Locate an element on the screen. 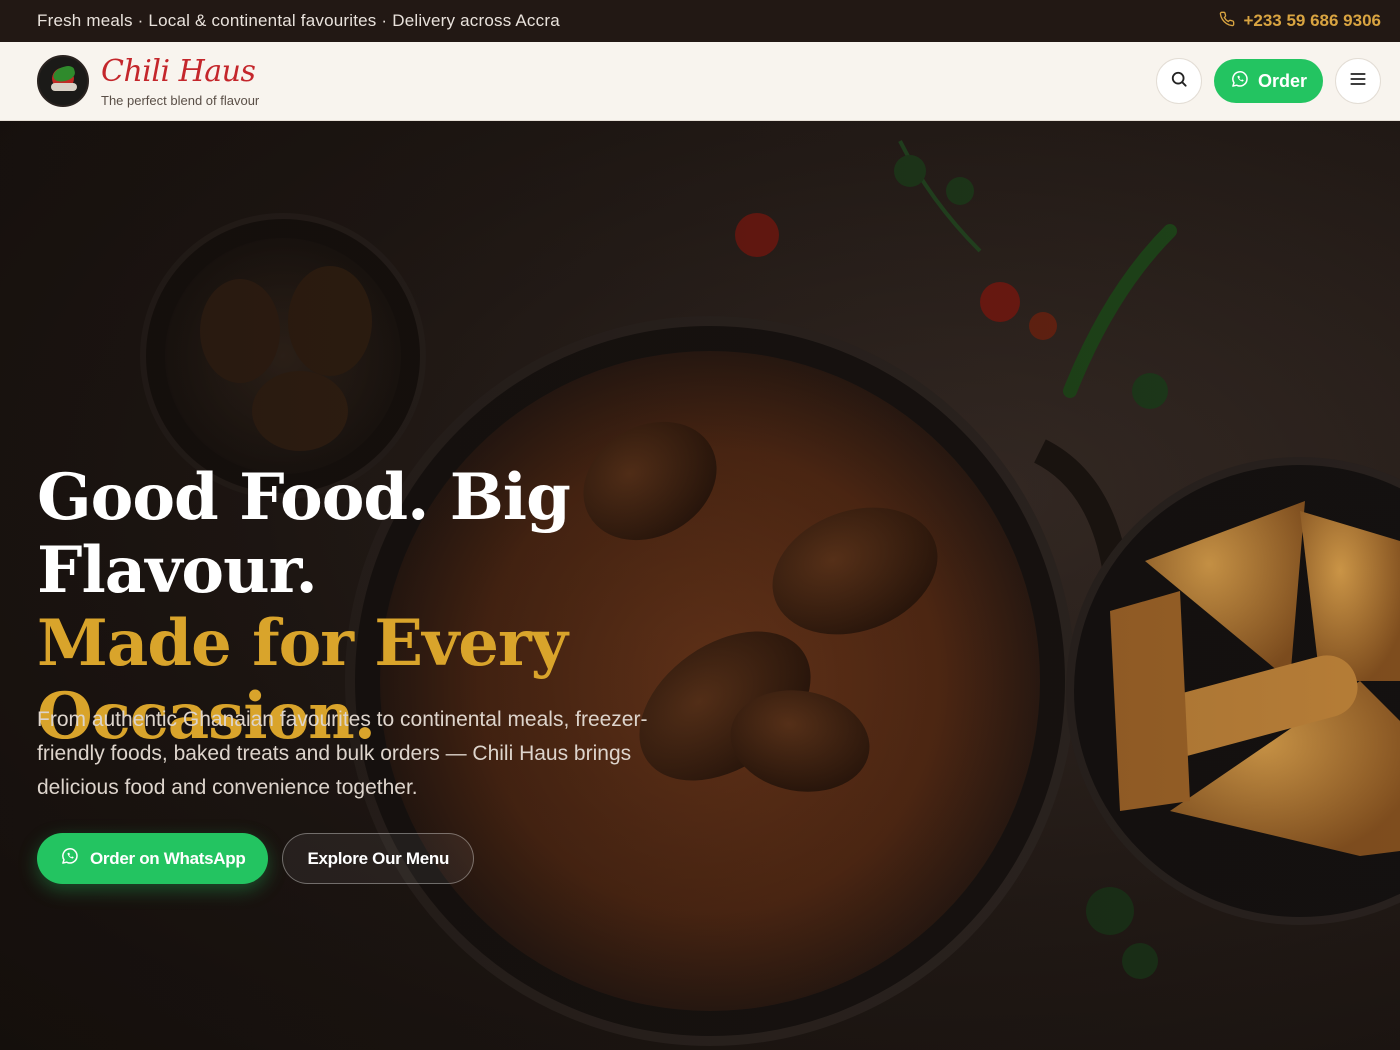 The image size is (1400, 1050). order-on-whatsapp-label: Order on WhatsApp is located at coordinates (168, 858).